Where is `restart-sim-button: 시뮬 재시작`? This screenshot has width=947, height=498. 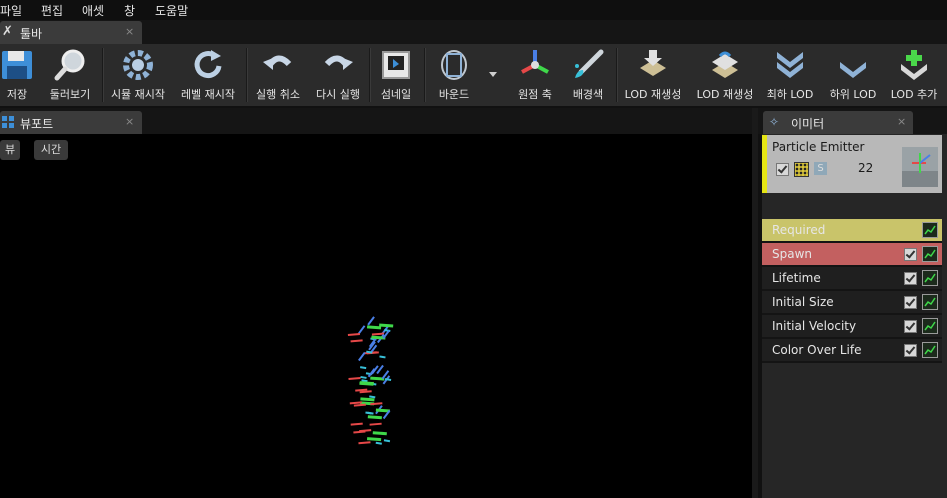 restart-sim-button: 시뮬 재시작 is located at coordinates (138, 75).